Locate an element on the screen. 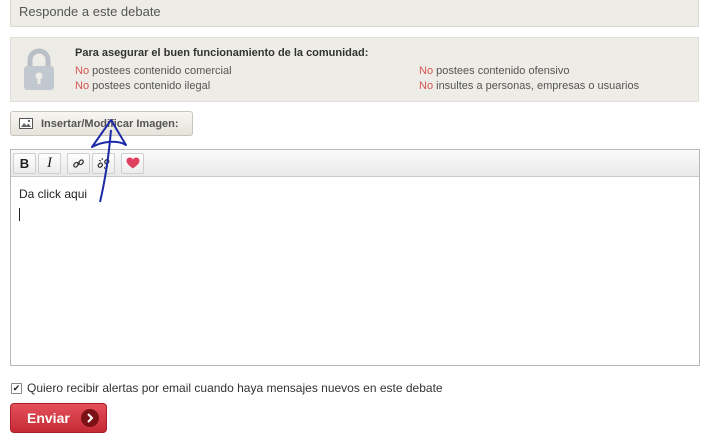 The height and width of the screenshot is (444, 720). unlink-button is located at coordinates (103, 163).